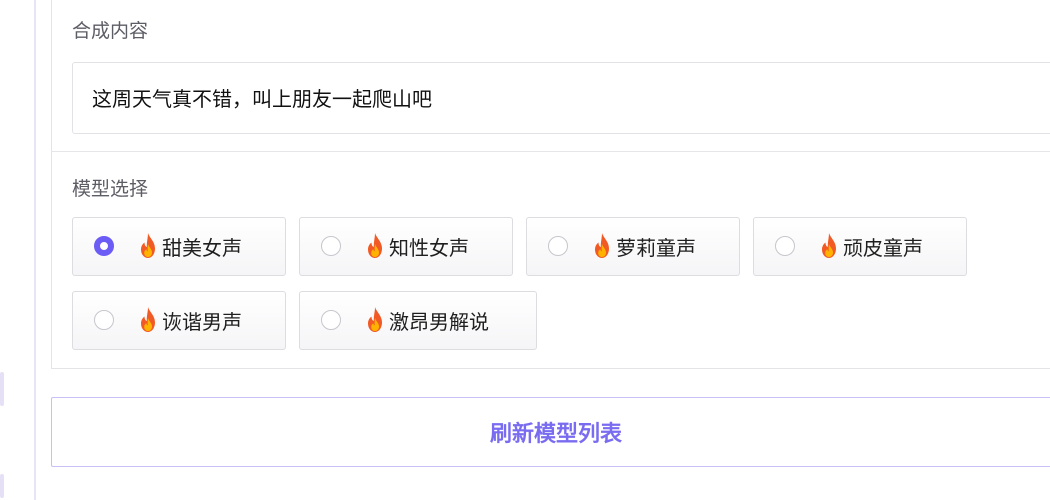 This screenshot has width=1050, height=500. What do you see at coordinates (429, 248) in the screenshot?
I see `model-option-label: 知性女声` at bounding box center [429, 248].